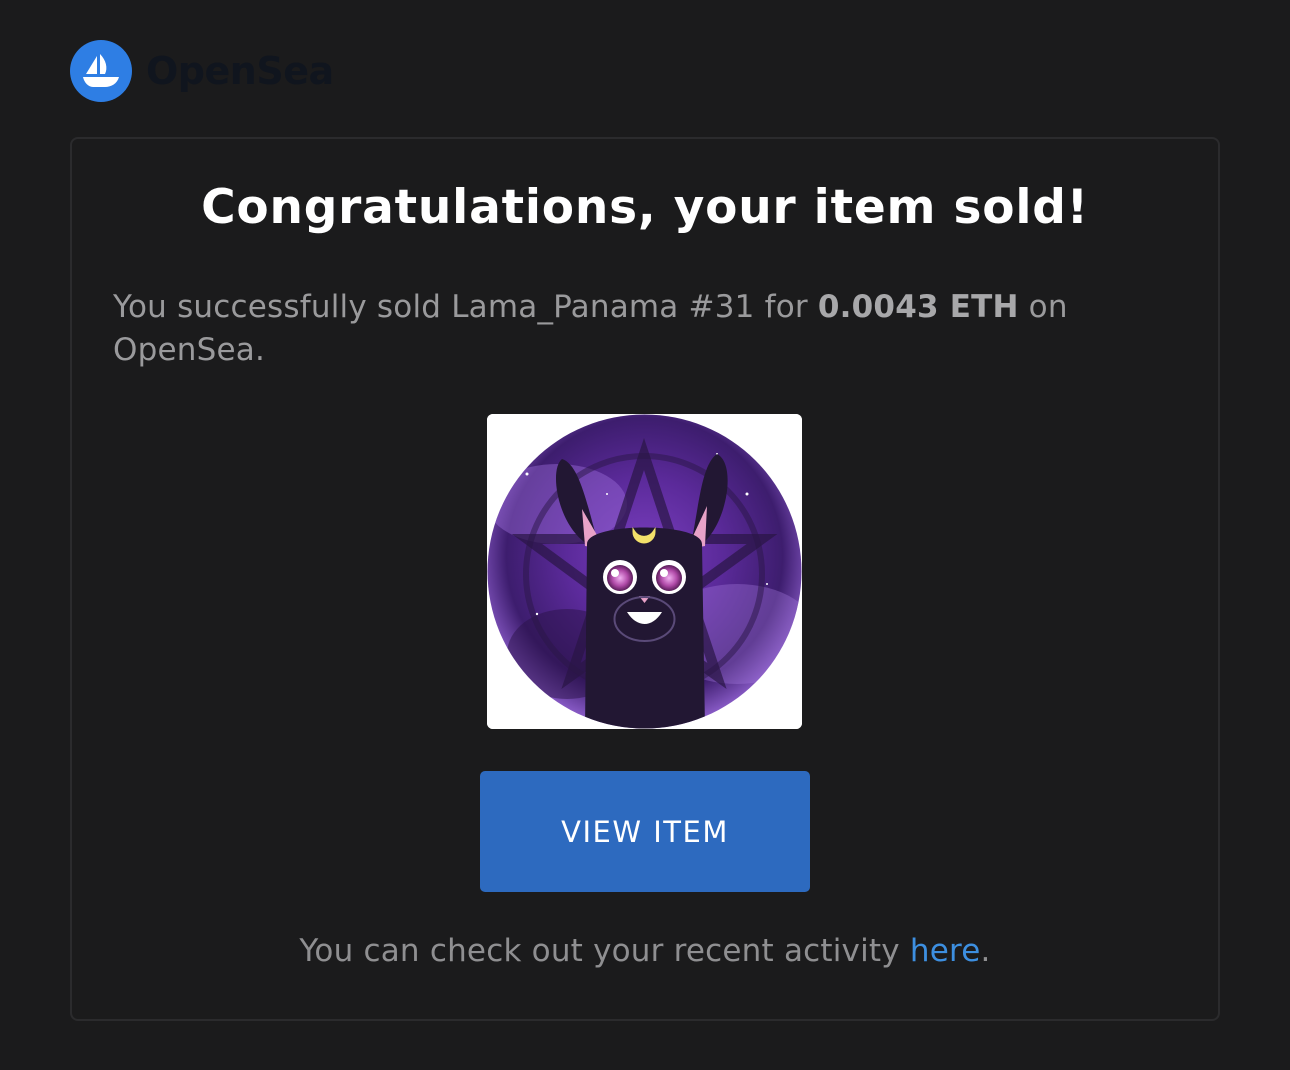 The height and width of the screenshot is (1070, 1290). Describe the element at coordinates (644, 571) in the screenshot. I see `nft-image` at that location.